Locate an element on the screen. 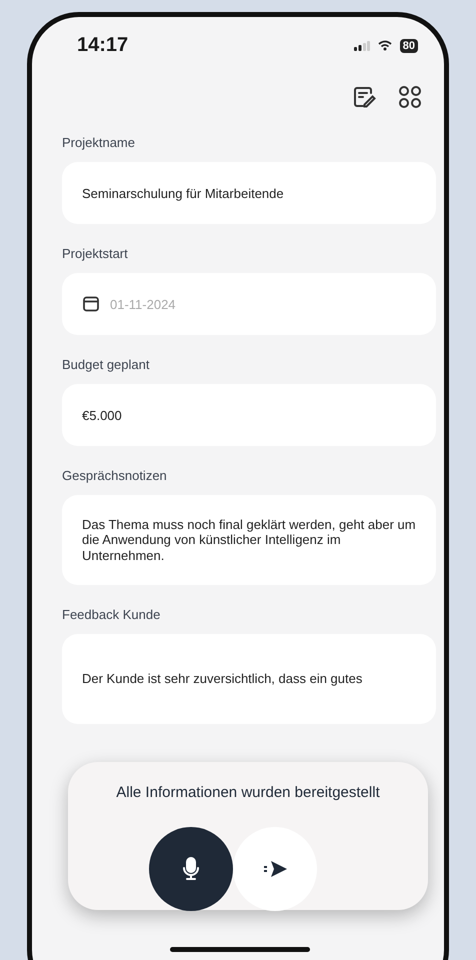 This screenshot has height=960, width=476. grid-icon is located at coordinates (410, 97).